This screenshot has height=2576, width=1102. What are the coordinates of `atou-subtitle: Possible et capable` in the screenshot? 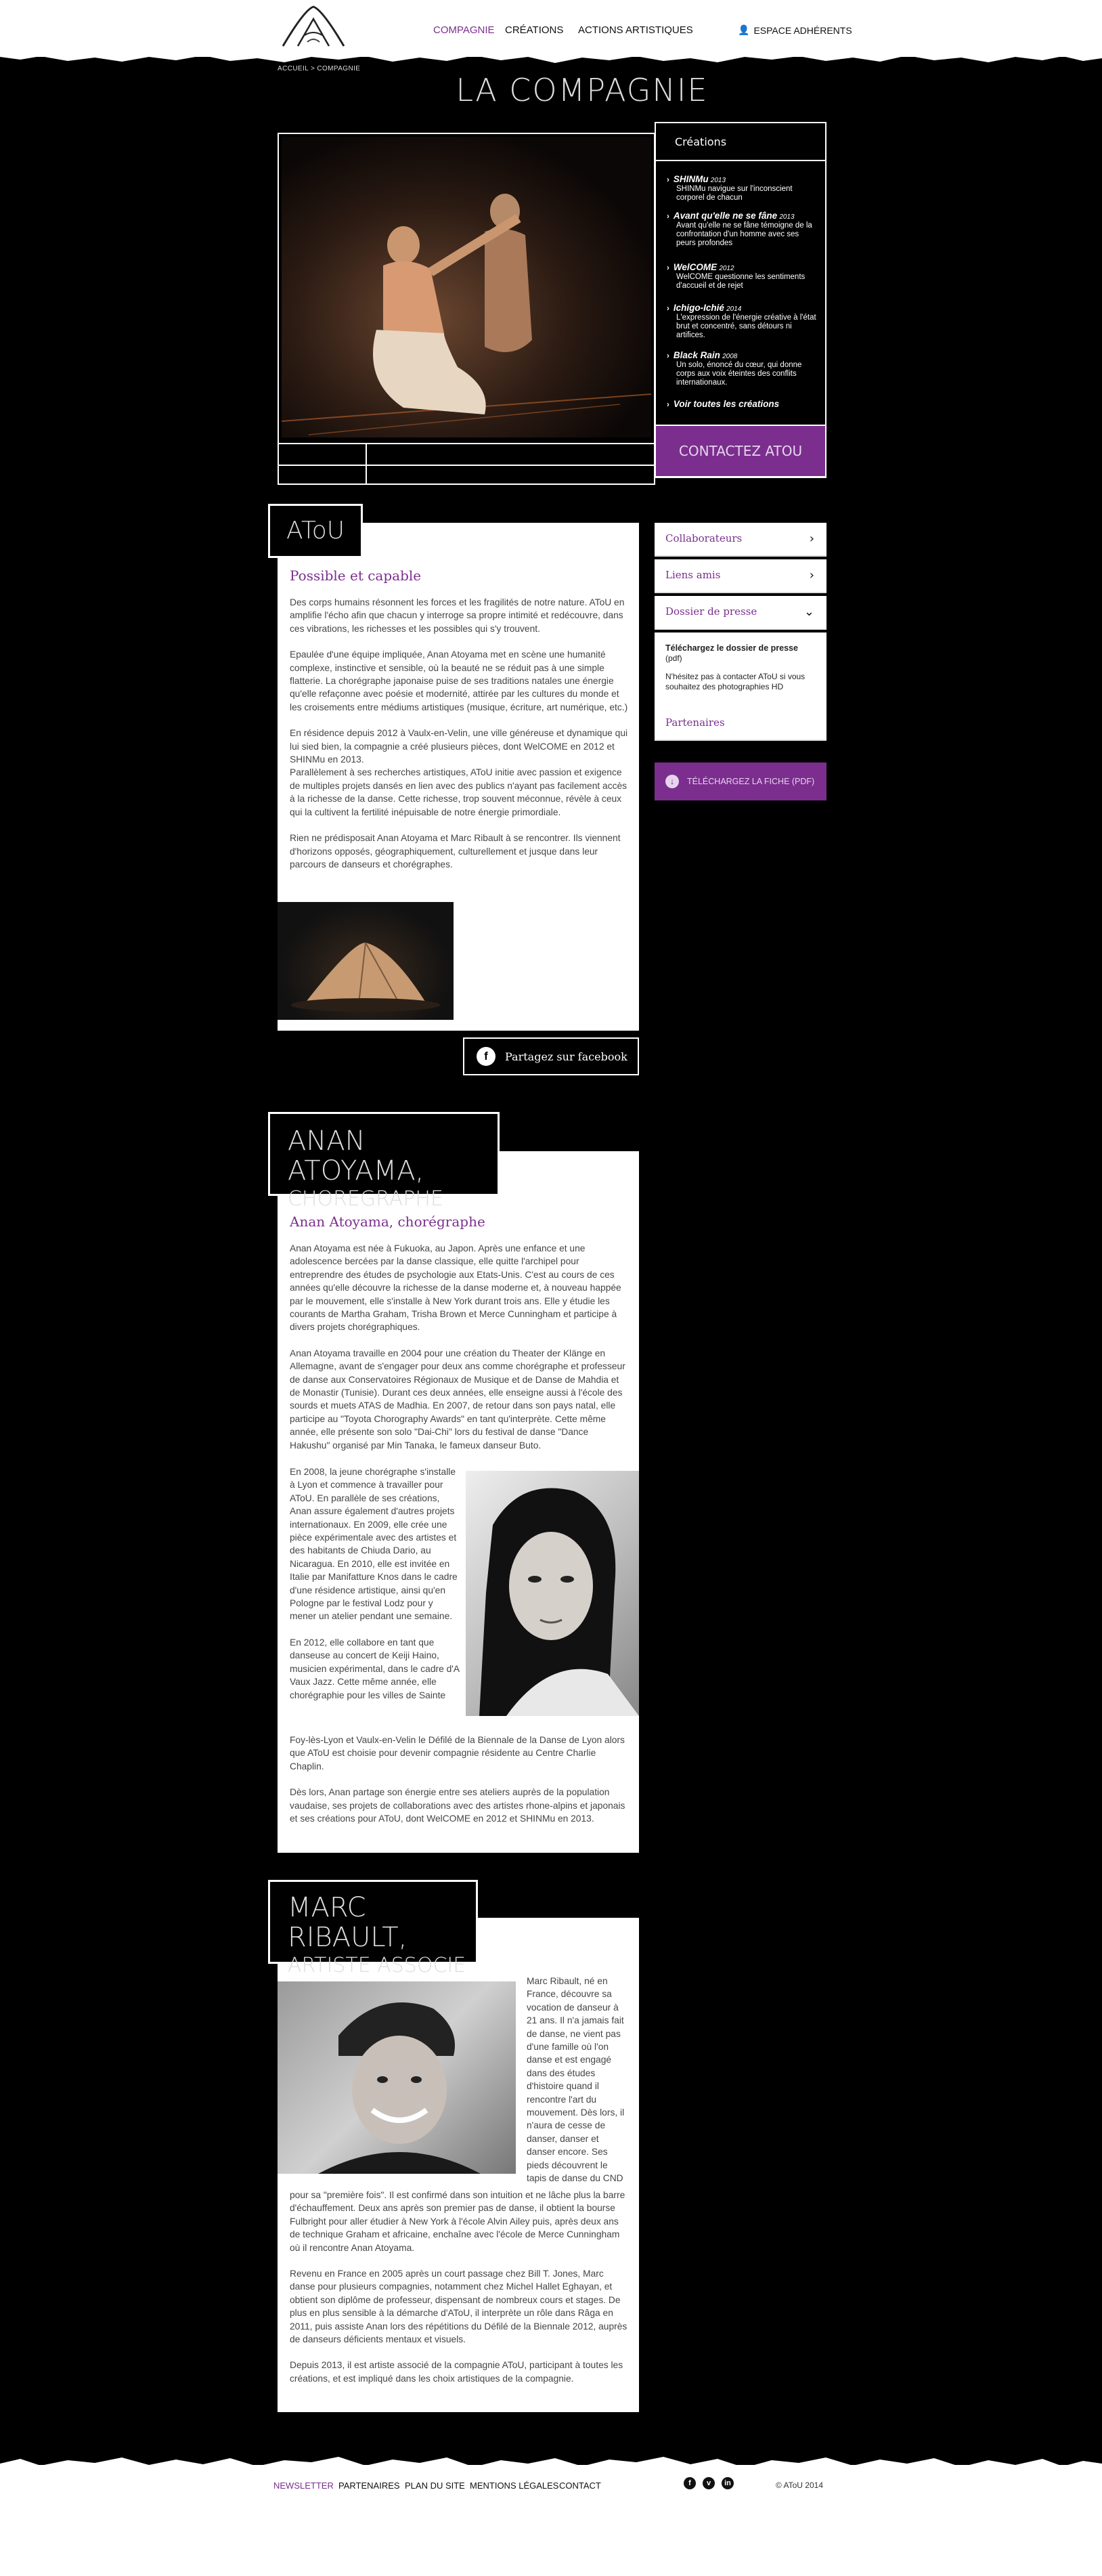 It's located at (356, 575).